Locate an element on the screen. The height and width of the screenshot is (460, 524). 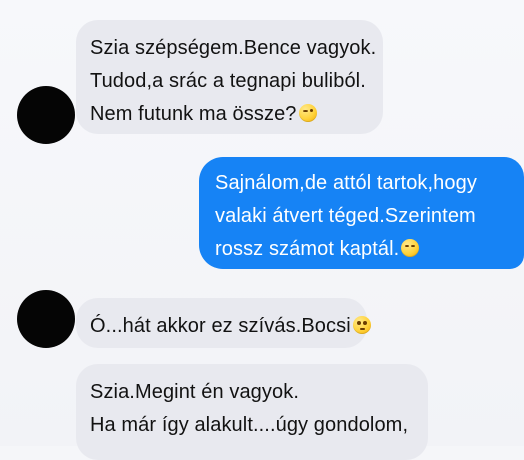
message-line: rossz számot kaptál. is located at coordinates (361, 249).